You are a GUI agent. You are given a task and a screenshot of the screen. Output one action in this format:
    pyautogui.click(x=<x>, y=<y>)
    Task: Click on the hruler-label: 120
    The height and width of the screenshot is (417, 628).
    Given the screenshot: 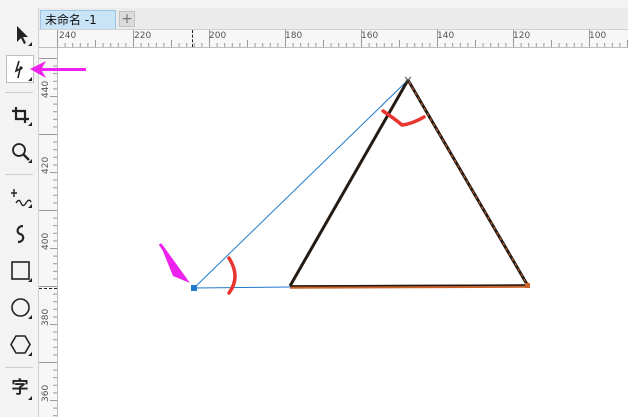 What is the action you would take?
    pyautogui.click(x=522, y=36)
    